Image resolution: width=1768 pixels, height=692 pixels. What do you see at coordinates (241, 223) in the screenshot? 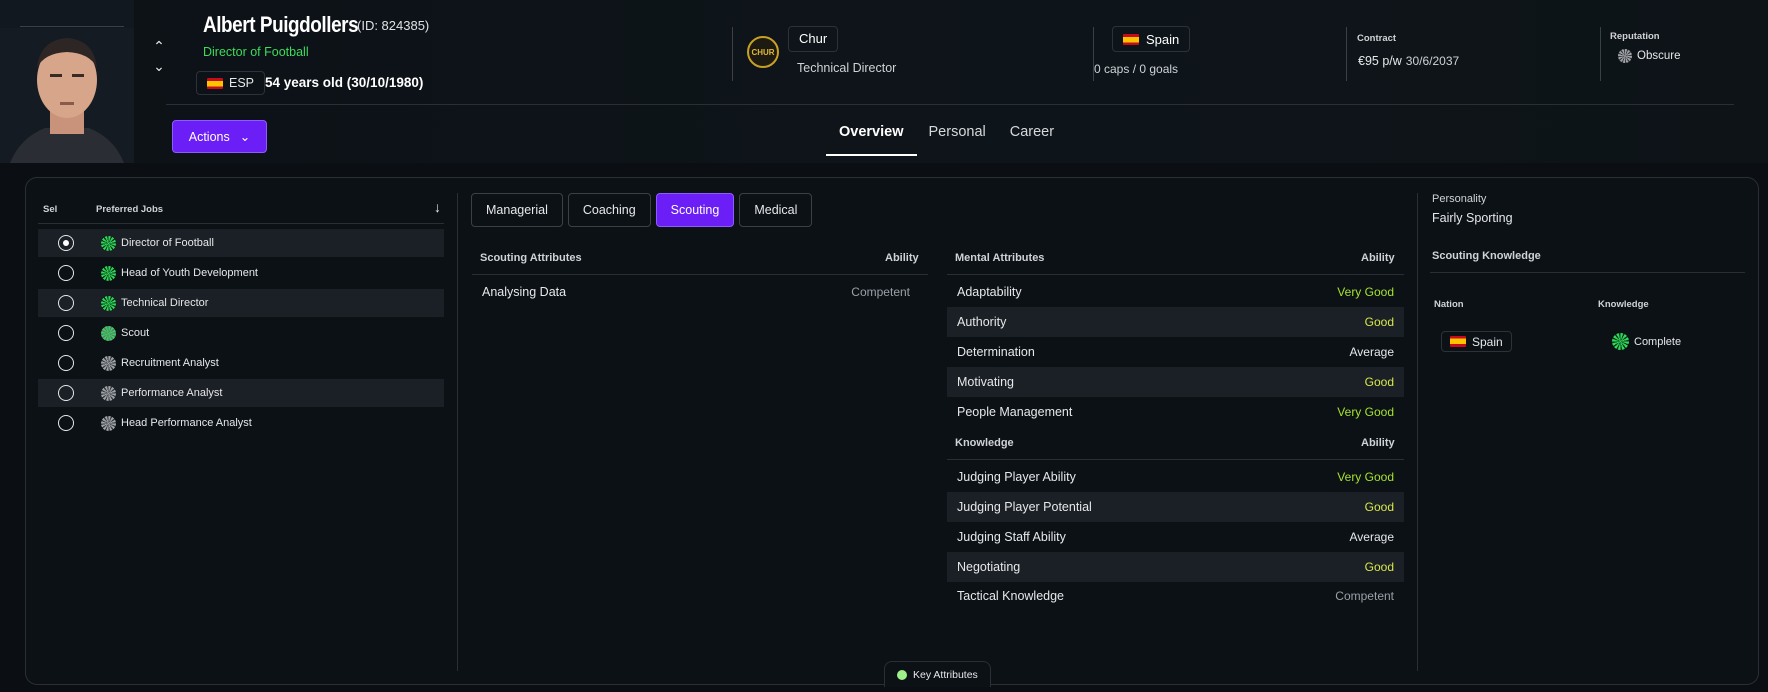
I see `jobs-header-divider` at bounding box center [241, 223].